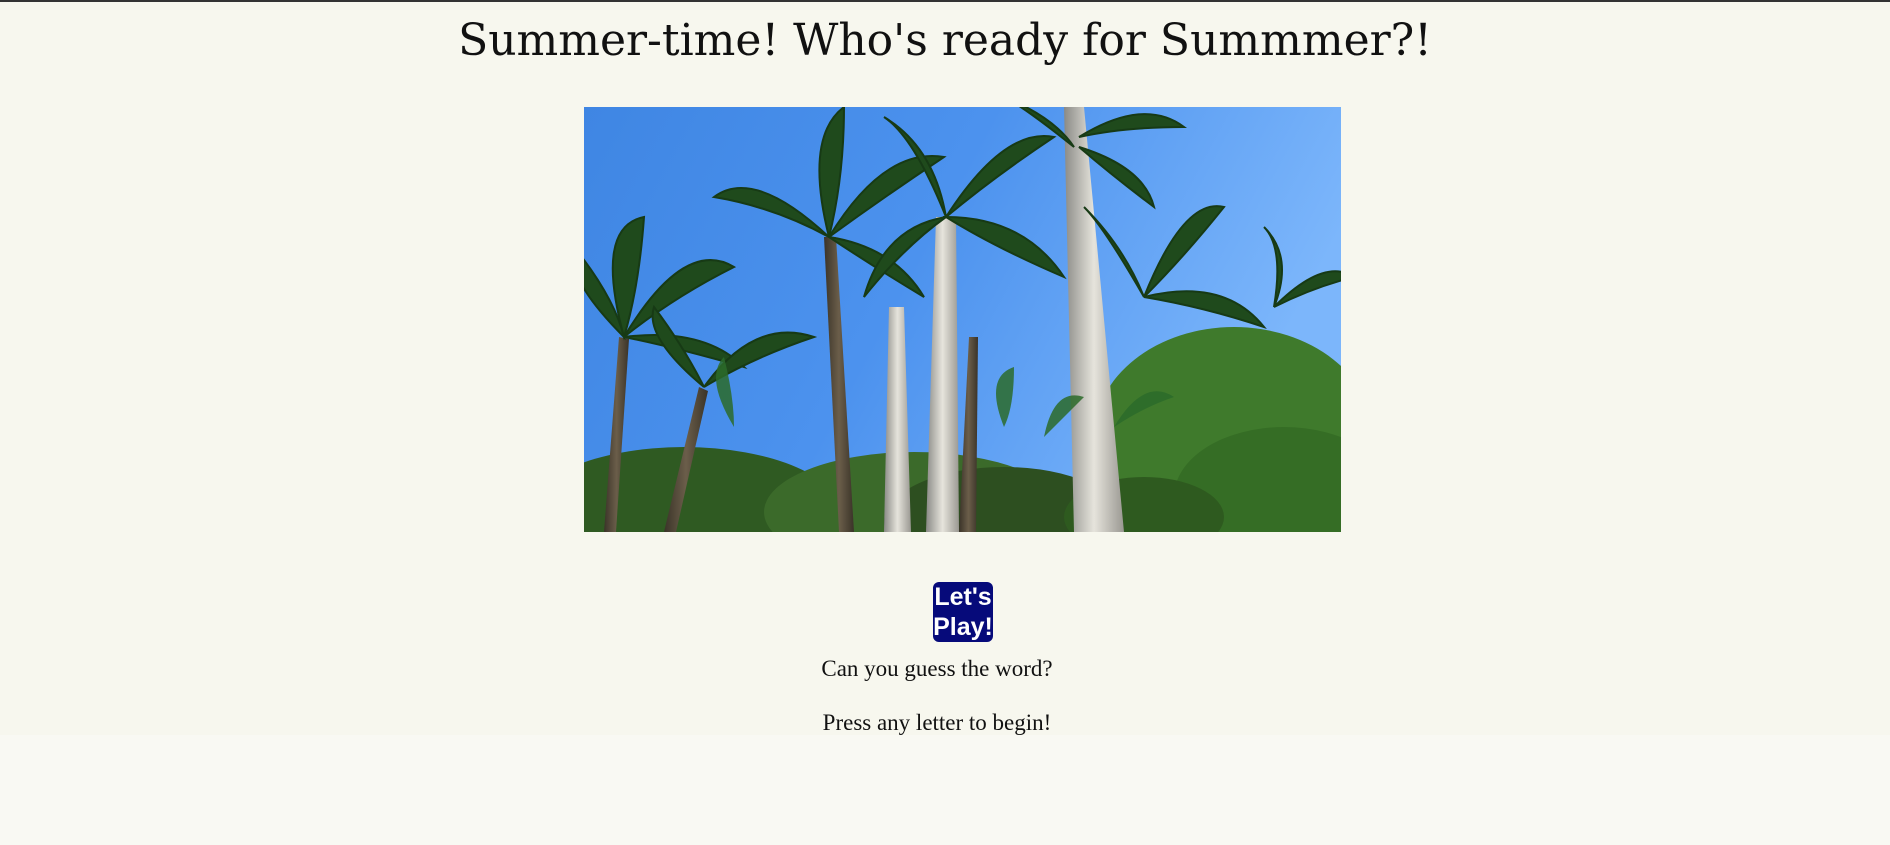 Image resolution: width=1890 pixels, height=845 pixels. Describe the element at coordinates (963, 612) in the screenshot. I see `lets-play-button: Let's Play!` at that location.